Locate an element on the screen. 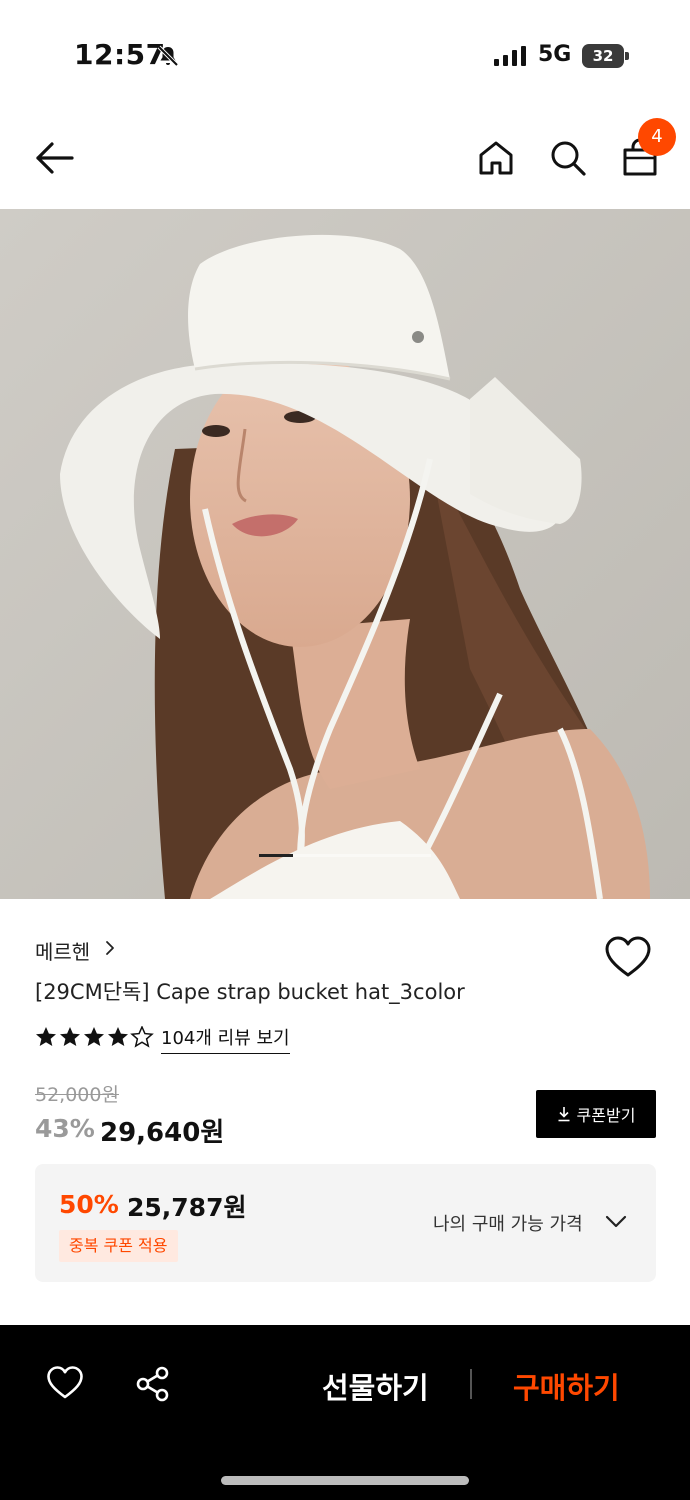  rating-stars is located at coordinates (94, 1036).